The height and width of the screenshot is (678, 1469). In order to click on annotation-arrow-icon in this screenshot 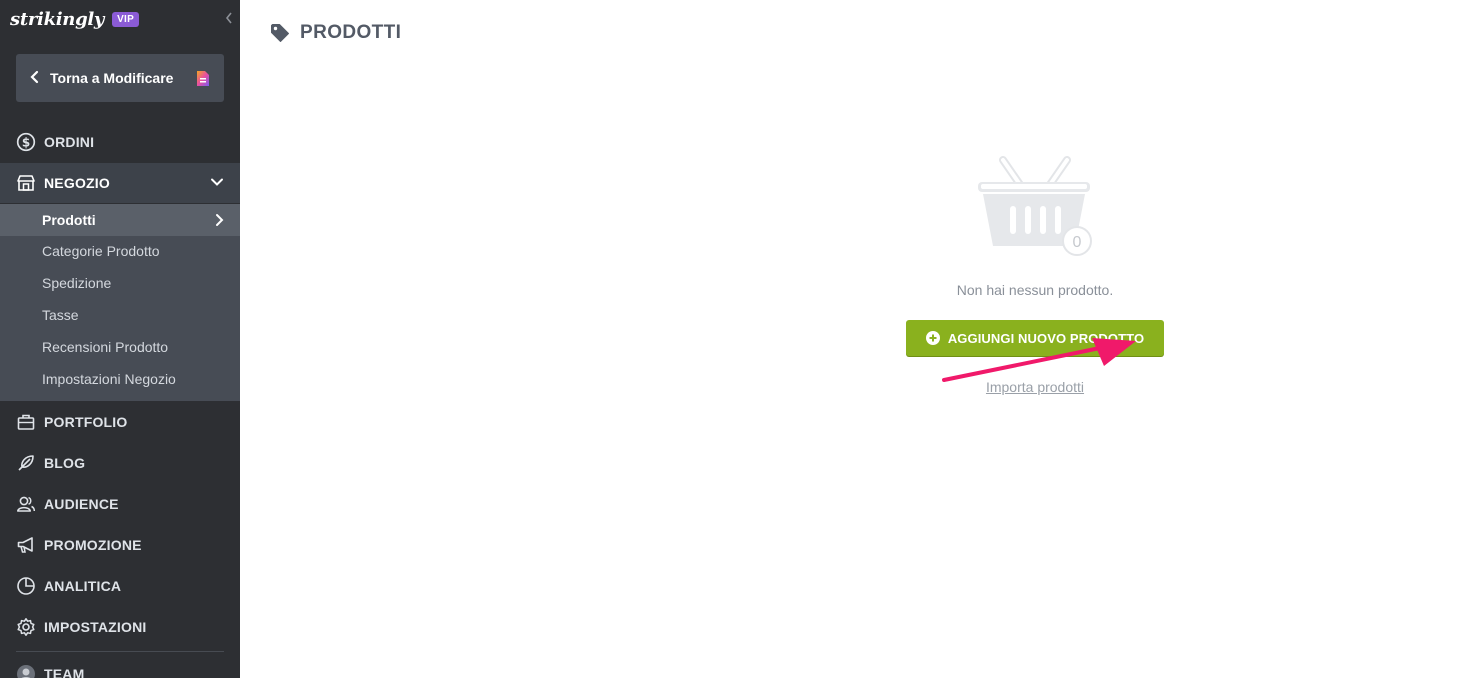, I will do `click(1040, 361)`.